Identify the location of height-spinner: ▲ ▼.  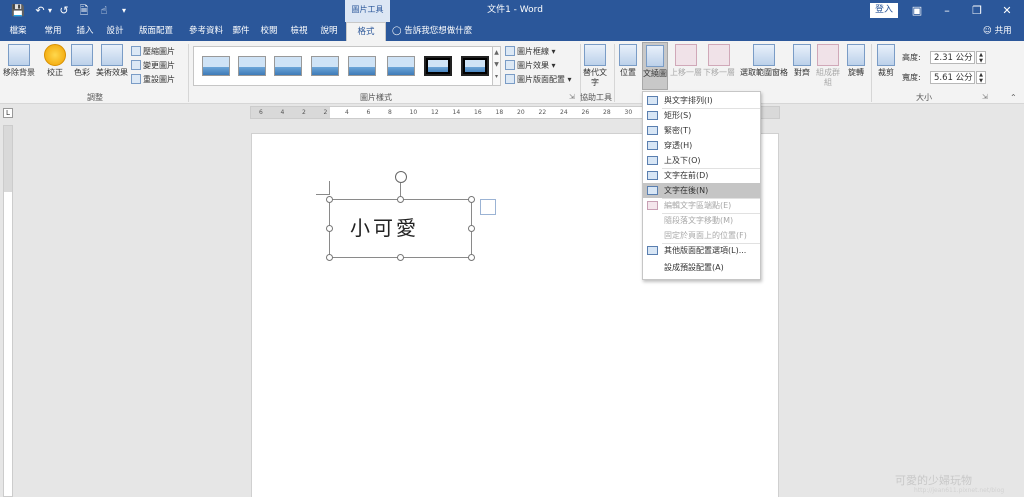
(981, 57).